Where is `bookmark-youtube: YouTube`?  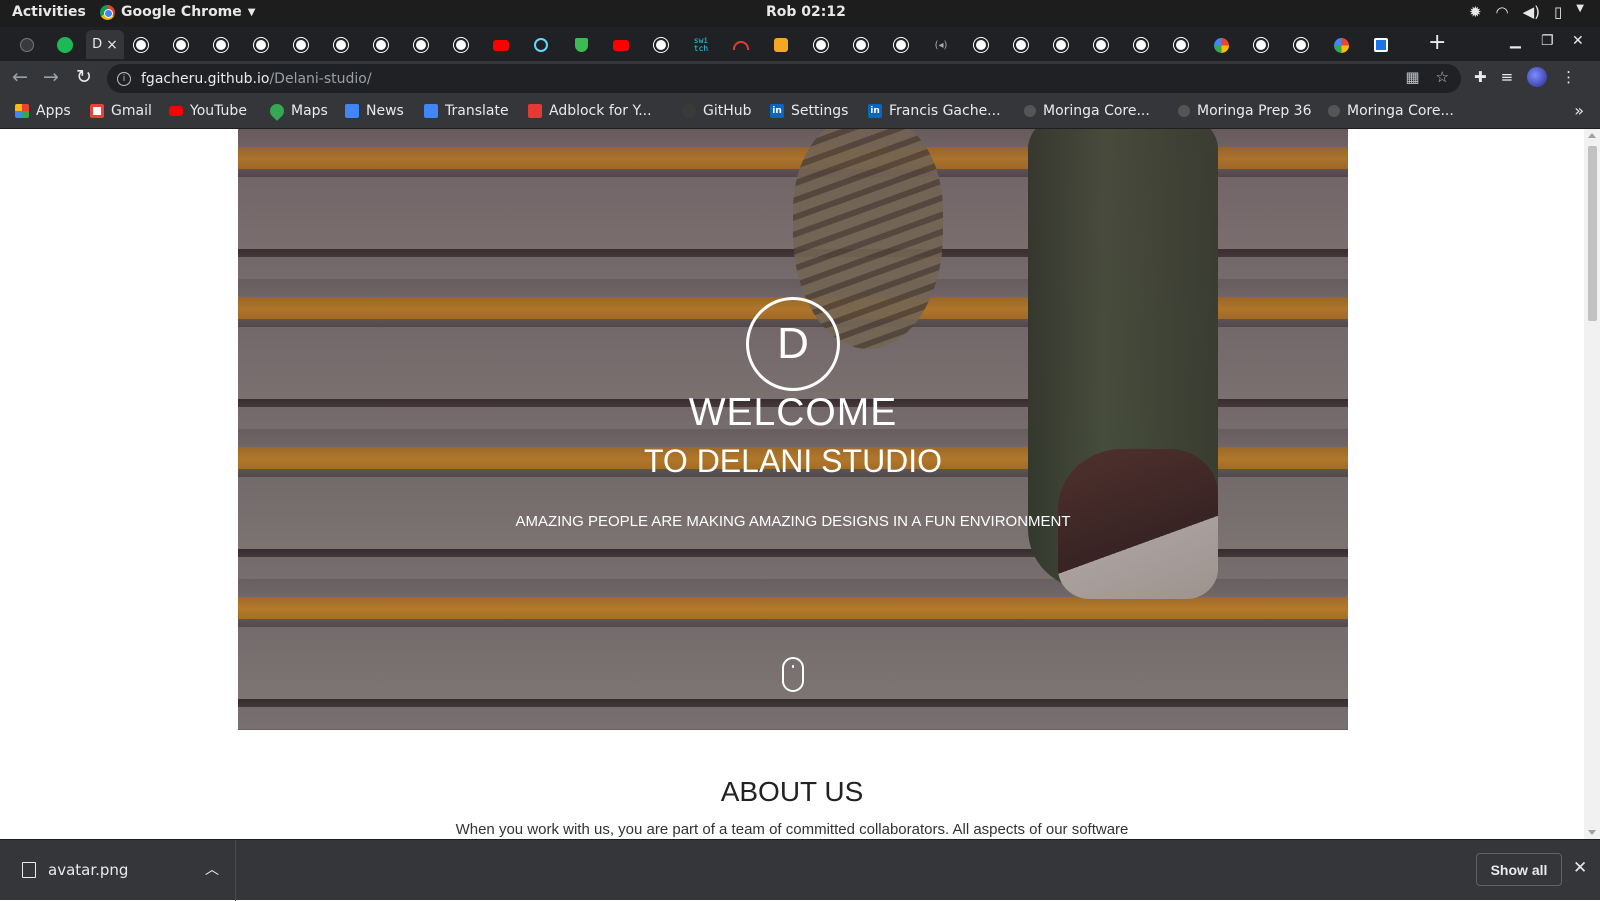 bookmark-youtube: YouTube is located at coordinates (208, 111).